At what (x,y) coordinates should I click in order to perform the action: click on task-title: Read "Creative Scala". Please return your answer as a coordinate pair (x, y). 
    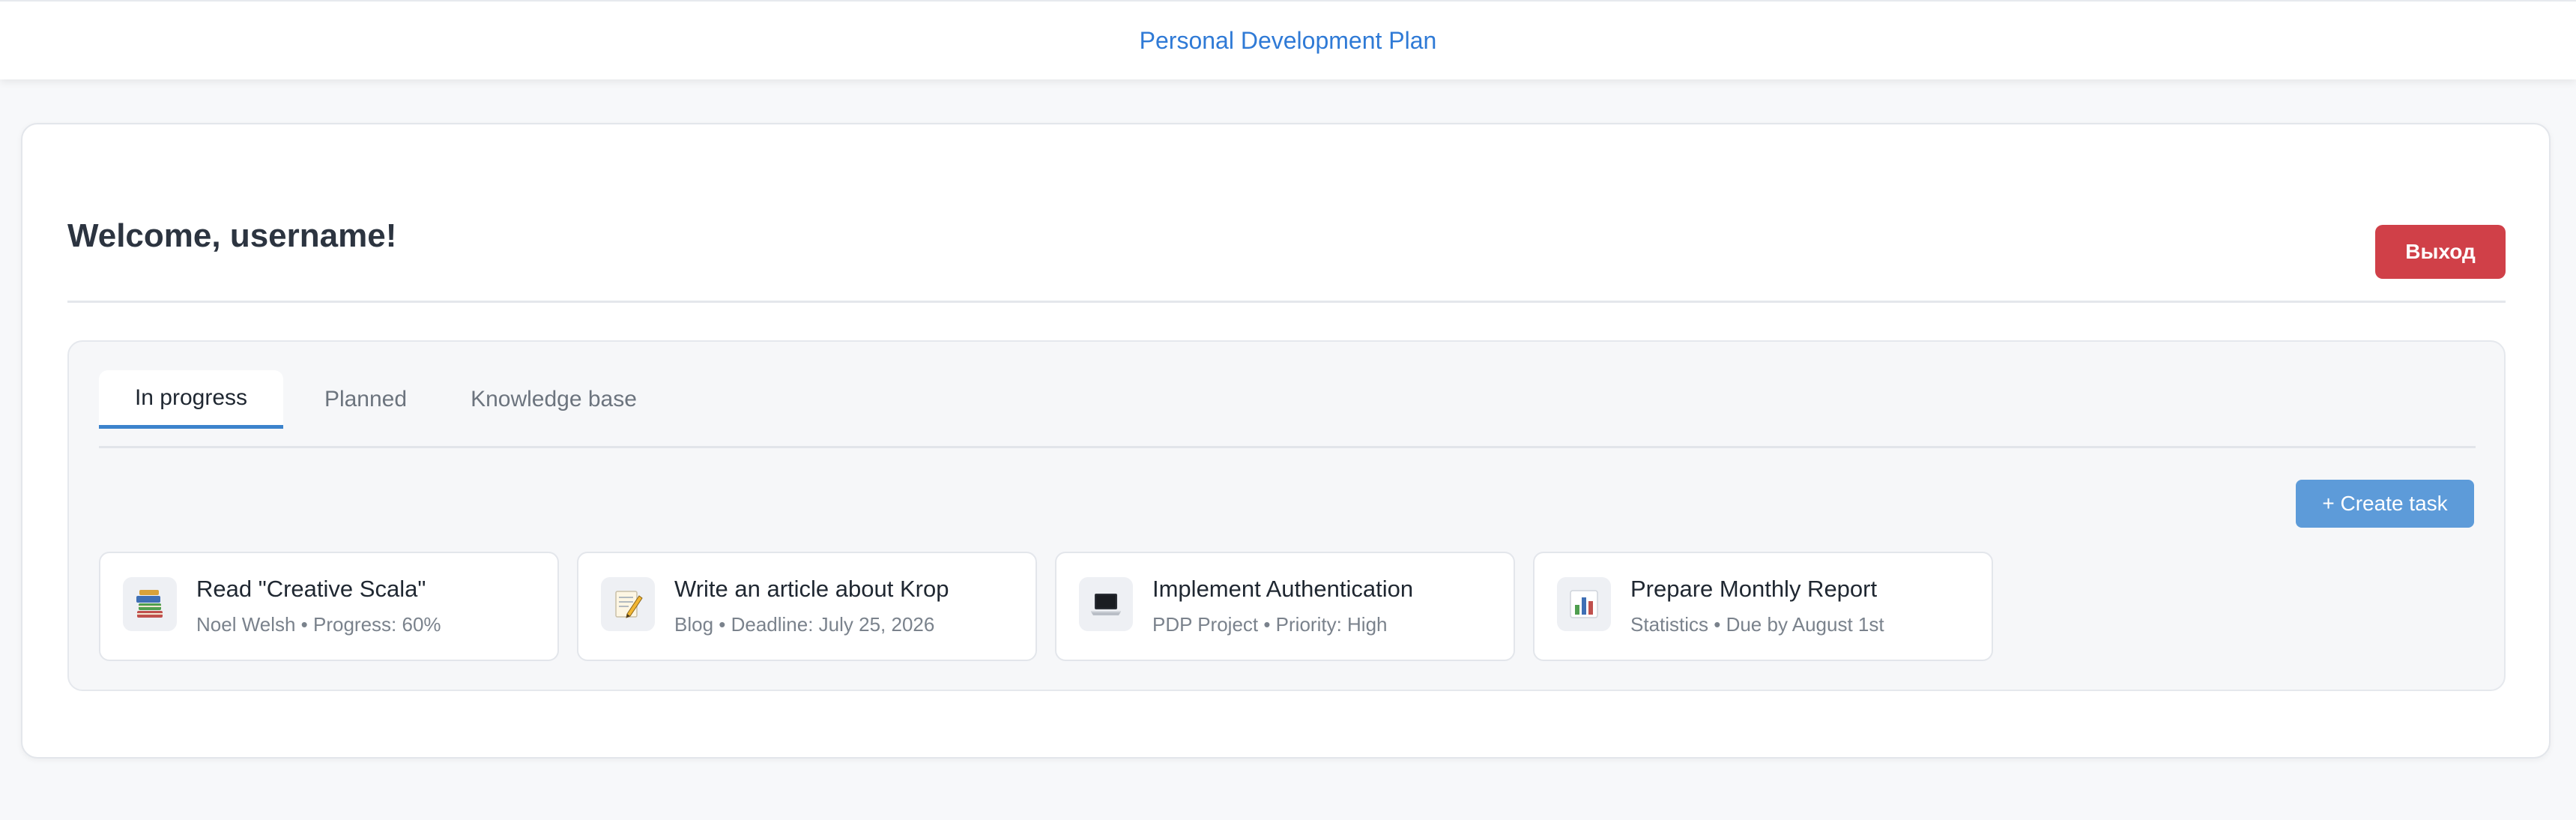
    Looking at the image, I should click on (311, 589).